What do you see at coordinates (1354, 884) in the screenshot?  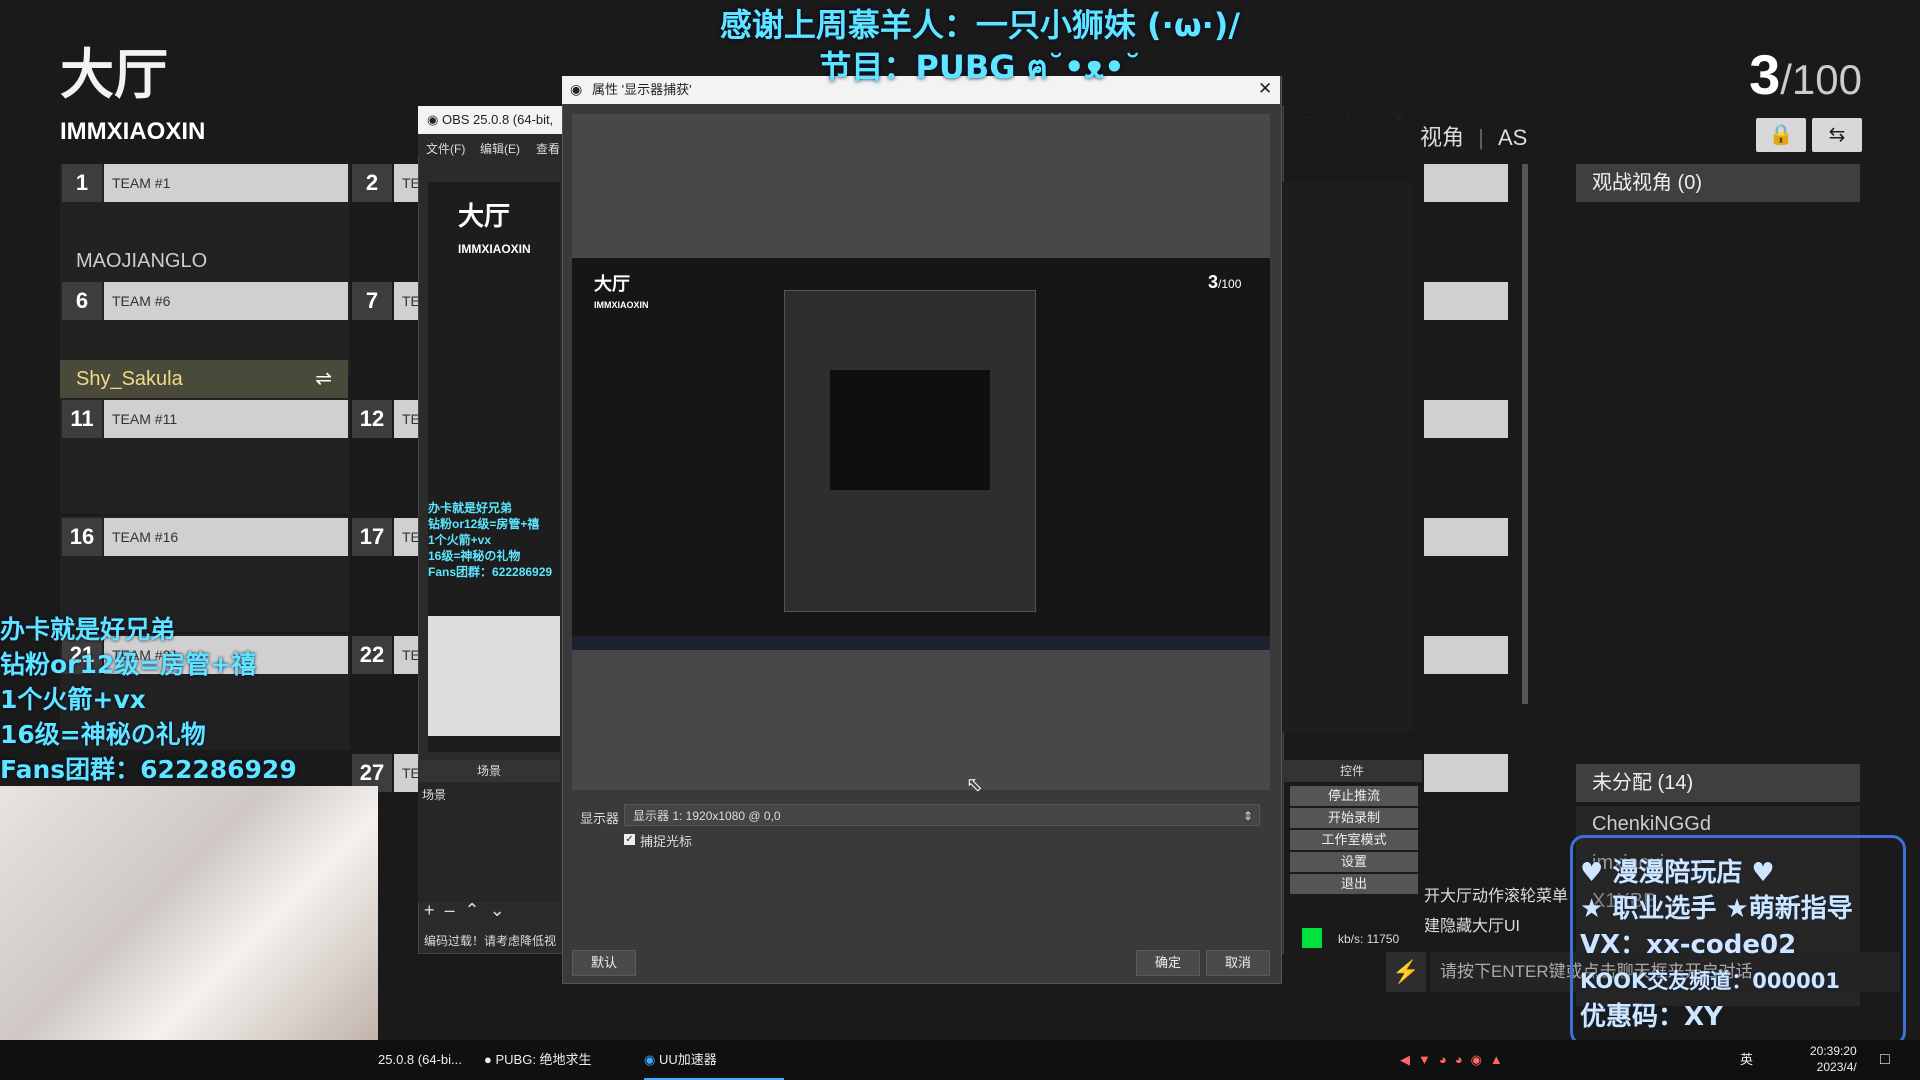 I see `exit-button: 退出` at bounding box center [1354, 884].